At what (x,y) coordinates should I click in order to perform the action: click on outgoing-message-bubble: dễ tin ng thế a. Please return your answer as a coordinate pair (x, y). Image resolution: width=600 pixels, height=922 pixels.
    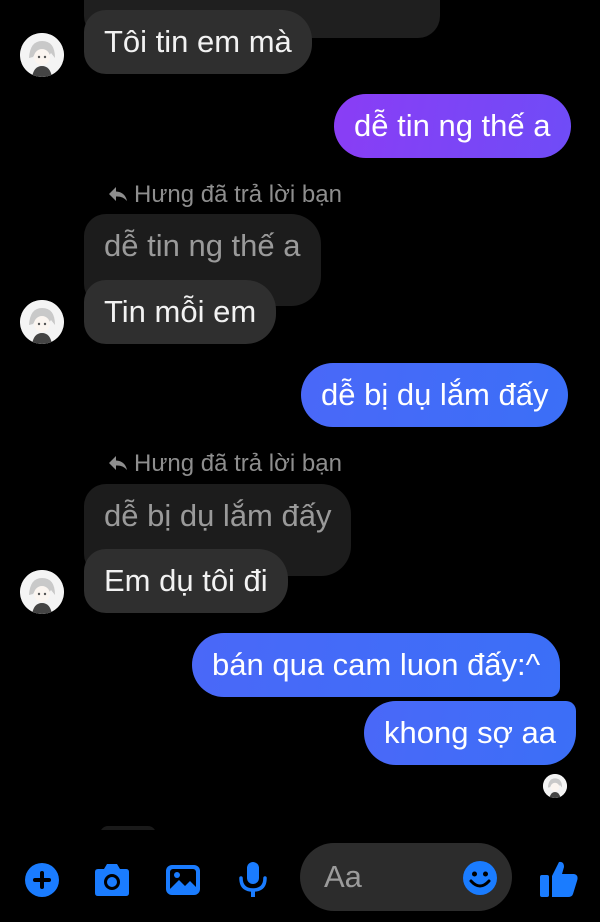
    Looking at the image, I should click on (452, 126).